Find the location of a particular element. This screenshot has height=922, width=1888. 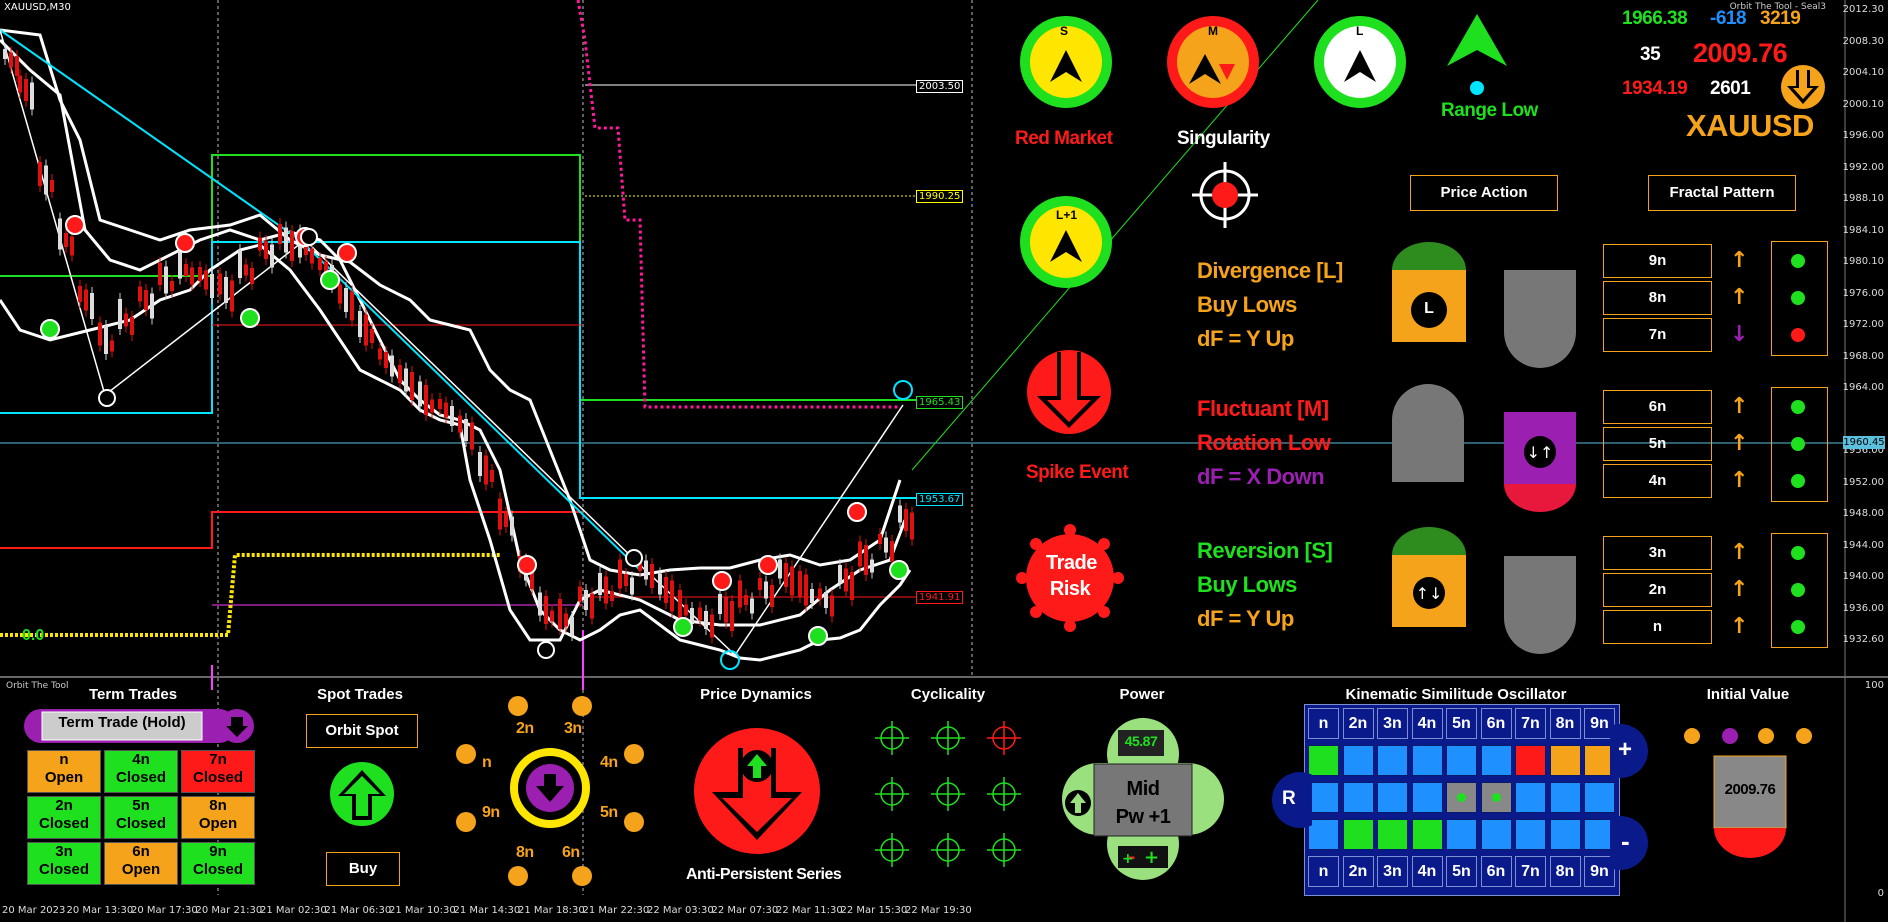

fractal-row-8n: 8n is located at coordinates (1657, 298).